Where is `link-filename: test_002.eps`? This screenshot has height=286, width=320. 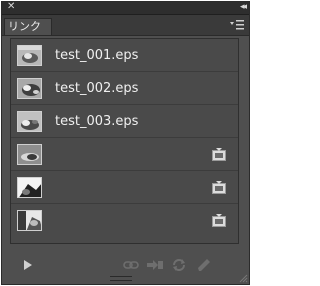
link-filename: test_002.eps is located at coordinates (97, 88).